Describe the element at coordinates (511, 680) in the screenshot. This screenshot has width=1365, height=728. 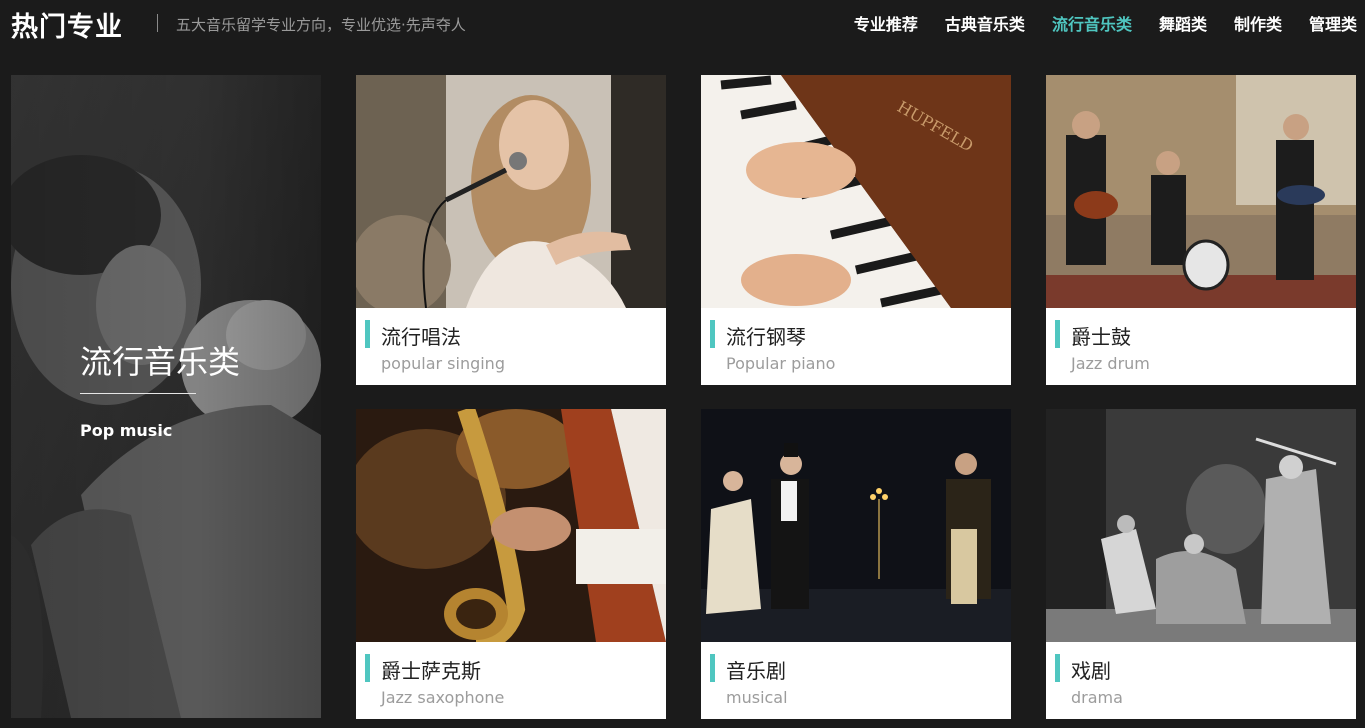
I see `card-caption: 爵士萨克斯 Jazz saxophone` at that location.